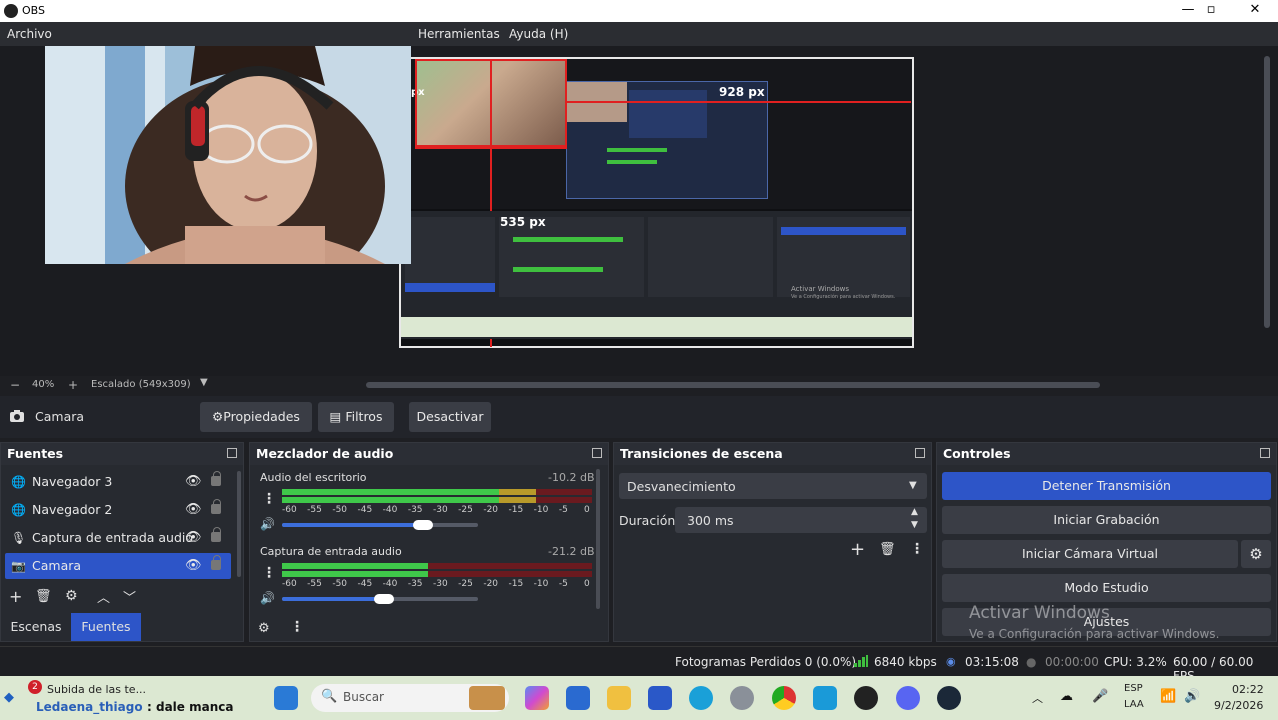  What do you see at coordinates (516, 584) in the screenshot?
I see `meter-tick-label: -15` at bounding box center [516, 584].